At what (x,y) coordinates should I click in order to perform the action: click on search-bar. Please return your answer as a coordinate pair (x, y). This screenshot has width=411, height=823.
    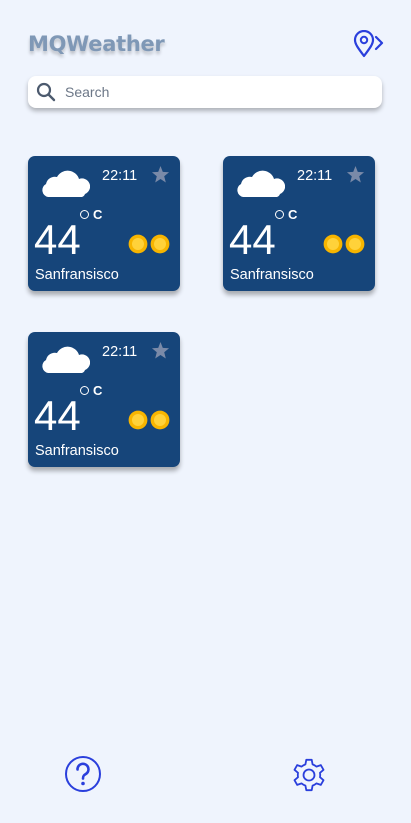
    Looking at the image, I should click on (205, 92).